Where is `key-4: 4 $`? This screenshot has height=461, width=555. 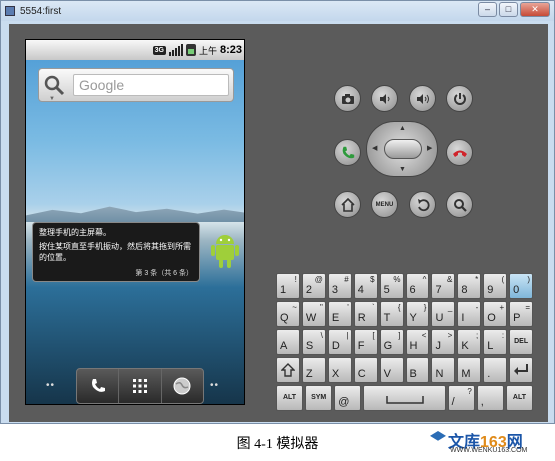
key-4: 4 $ is located at coordinates (365, 286).